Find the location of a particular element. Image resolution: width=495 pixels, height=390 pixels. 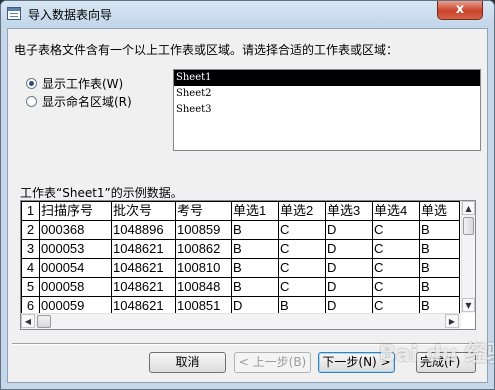

show-named-ranges-option: 显示命名区域(R) is located at coordinates (79, 101).